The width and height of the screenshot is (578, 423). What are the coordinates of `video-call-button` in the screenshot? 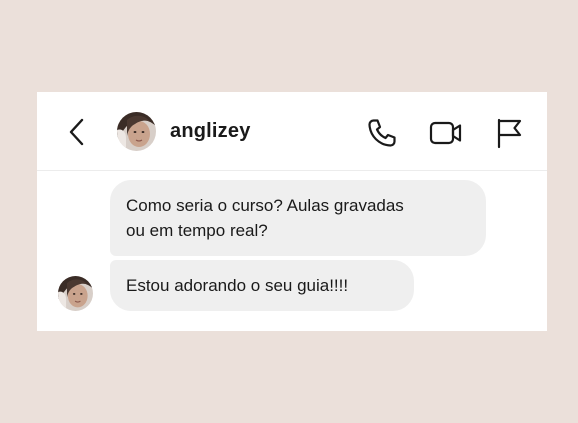 It's located at (445, 133).